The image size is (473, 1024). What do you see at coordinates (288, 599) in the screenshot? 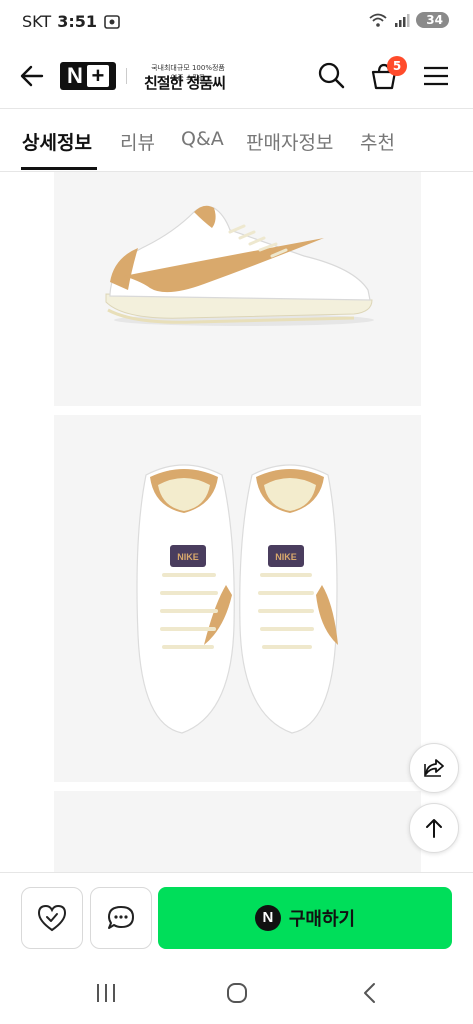
I see `right-shoe: NIKE` at bounding box center [288, 599].